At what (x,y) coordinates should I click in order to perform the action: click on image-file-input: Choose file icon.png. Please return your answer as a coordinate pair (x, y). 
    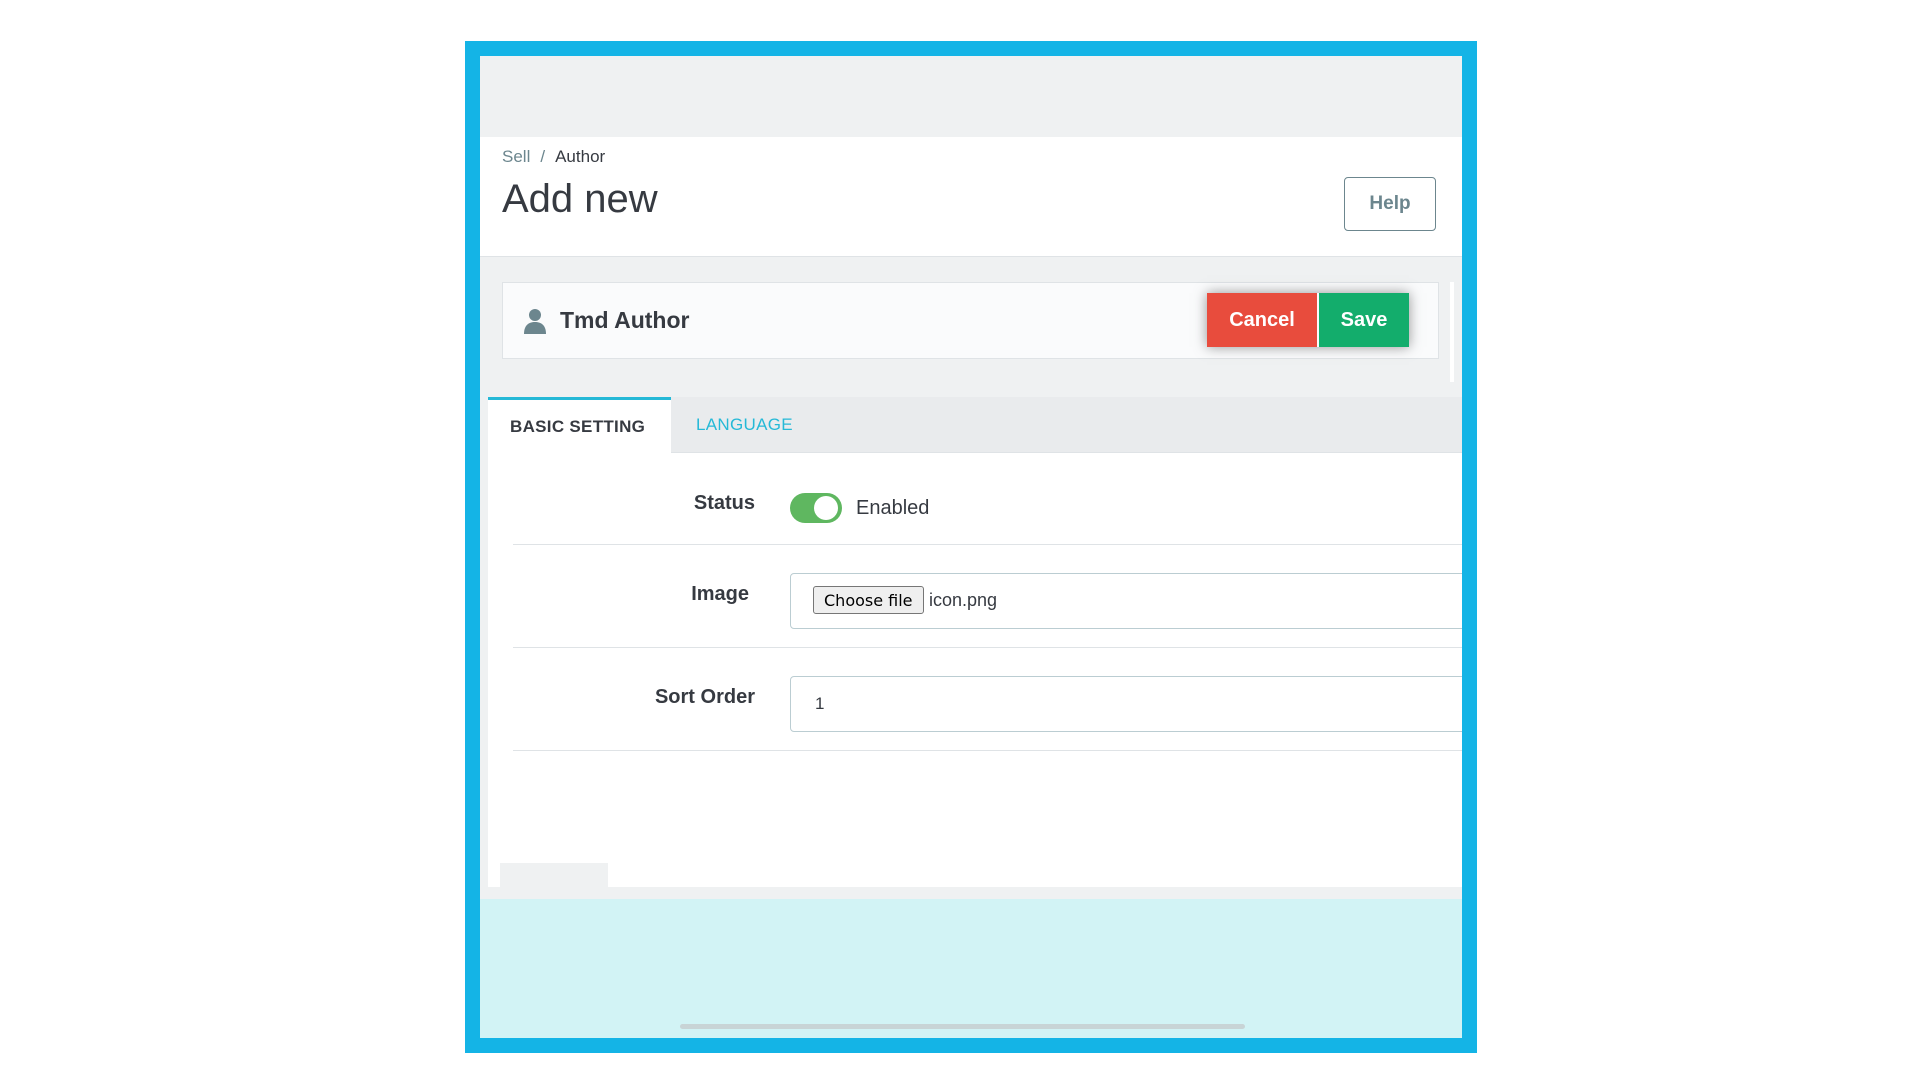
    Looking at the image, I should click on (1126, 601).